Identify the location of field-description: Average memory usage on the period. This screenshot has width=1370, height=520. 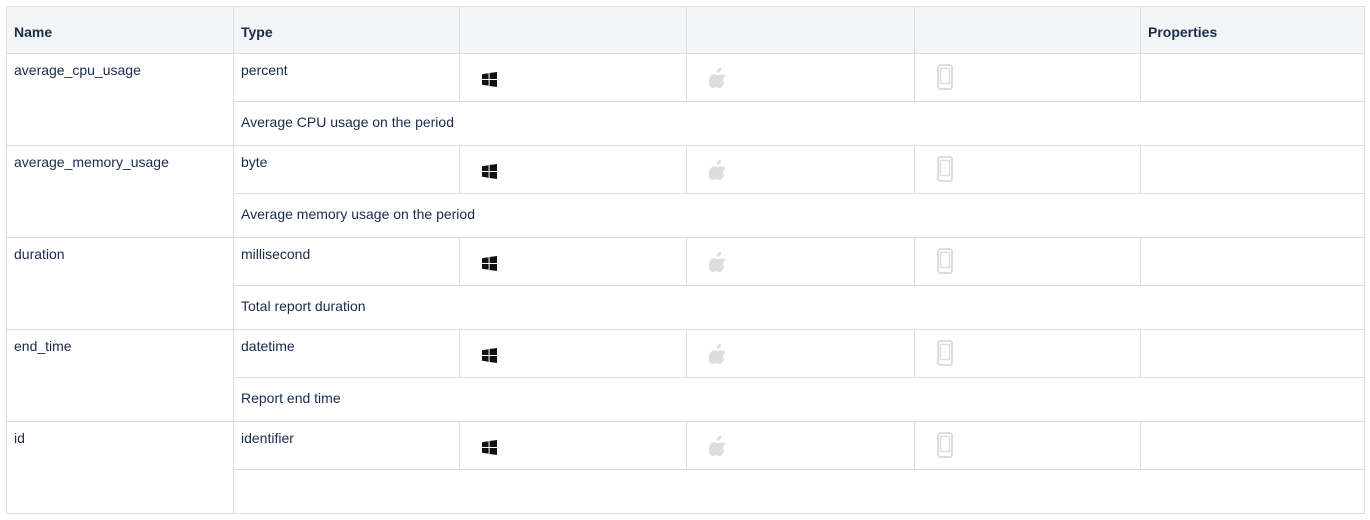
(799, 215).